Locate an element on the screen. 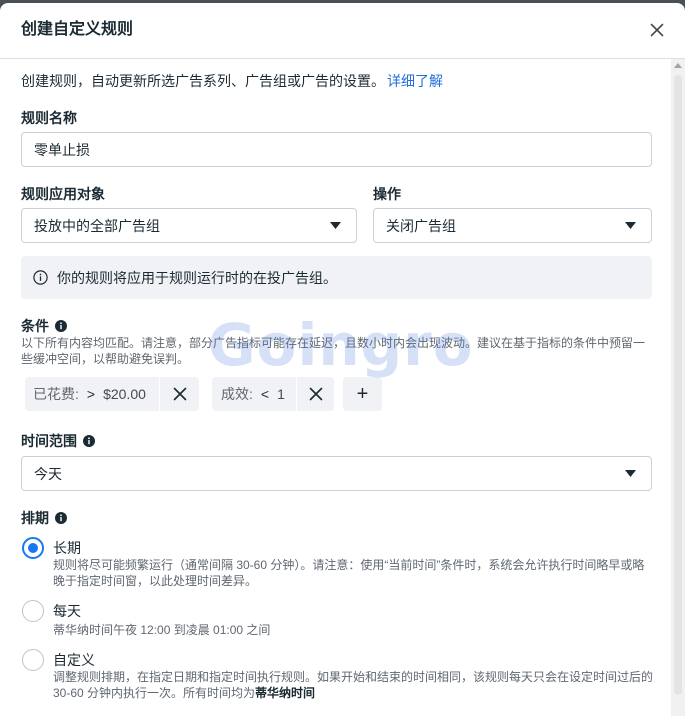 This screenshot has width=685, height=716. schedule-option-ongoing-title: 长期 is located at coordinates (67, 548).